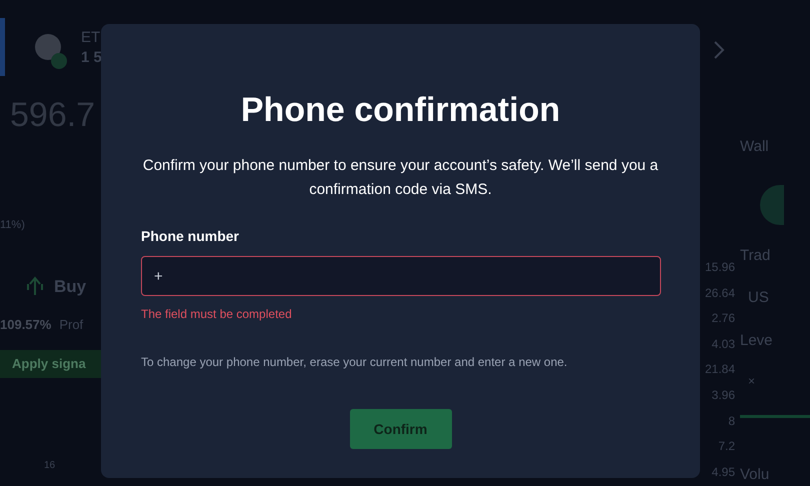 This screenshot has width=810, height=486. What do you see at coordinates (51, 51) in the screenshot?
I see `coin-icon` at bounding box center [51, 51].